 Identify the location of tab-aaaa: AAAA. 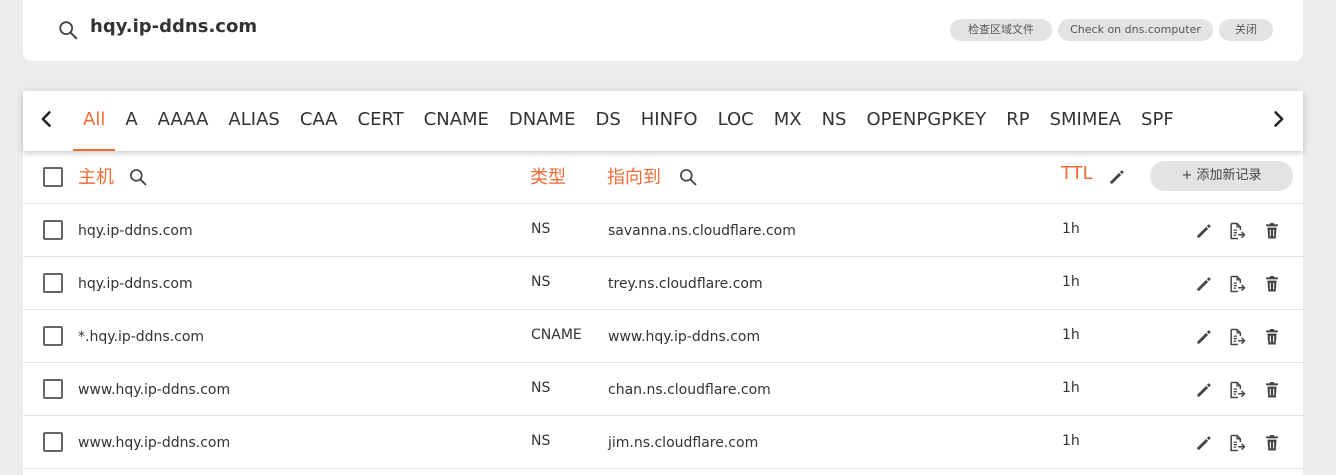
(183, 121).